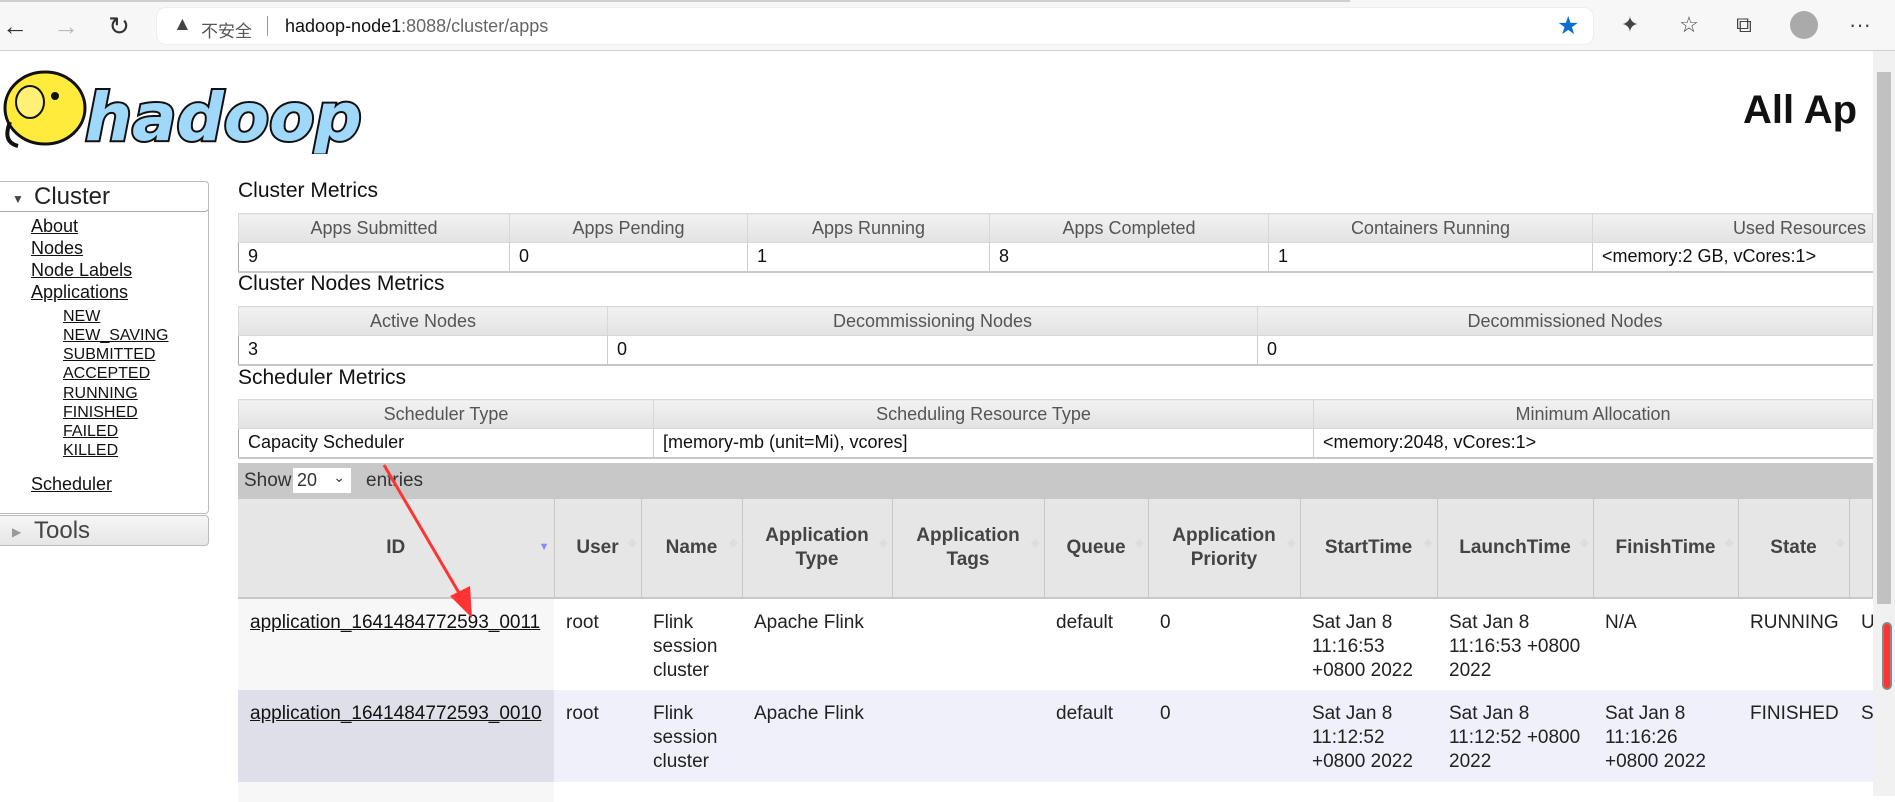 The width and height of the screenshot is (1895, 802). Describe the element at coordinates (341, 283) in the screenshot. I see `nodes-metrics-title: Cluster Nodes Metrics` at that location.